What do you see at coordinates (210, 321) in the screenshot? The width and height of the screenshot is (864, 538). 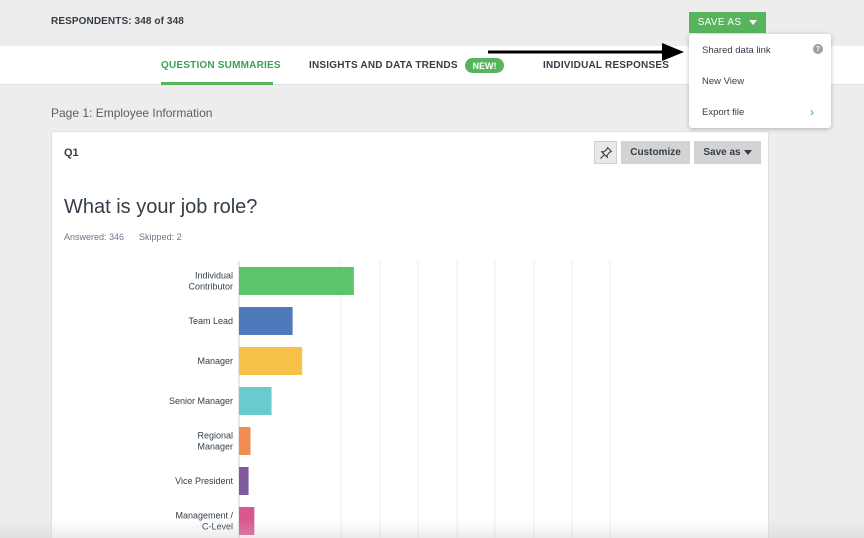 I see `category-label: Team Lead` at bounding box center [210, 321].